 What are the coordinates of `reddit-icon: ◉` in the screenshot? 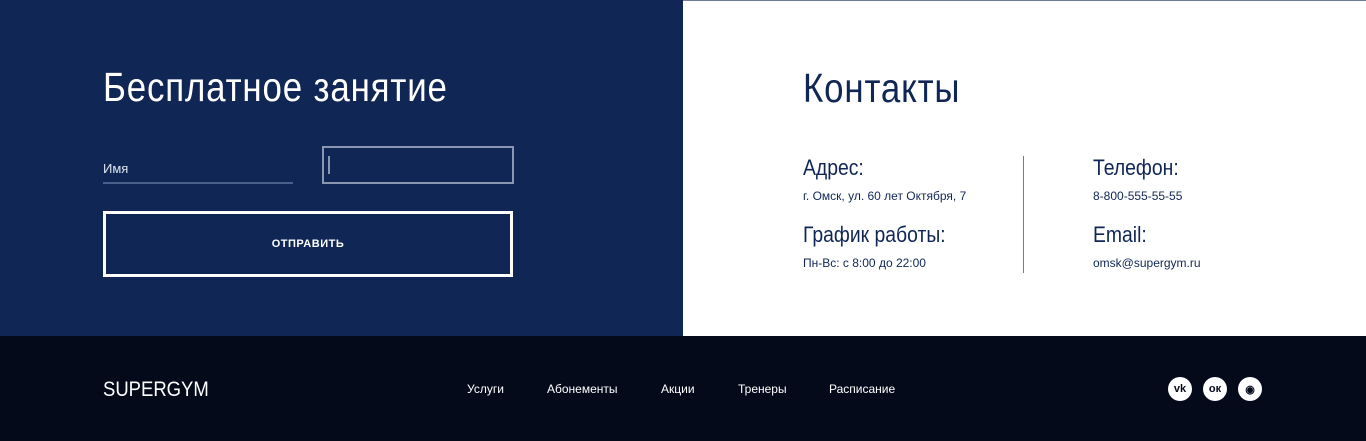 It's located at (1250, 389).